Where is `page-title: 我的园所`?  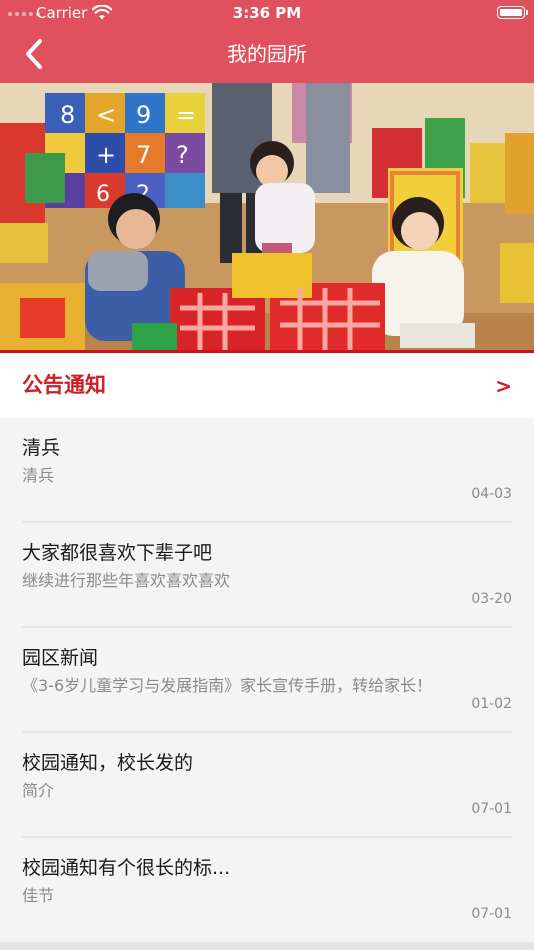
page-title: 我的园所 is located at coordinates (267, 54).